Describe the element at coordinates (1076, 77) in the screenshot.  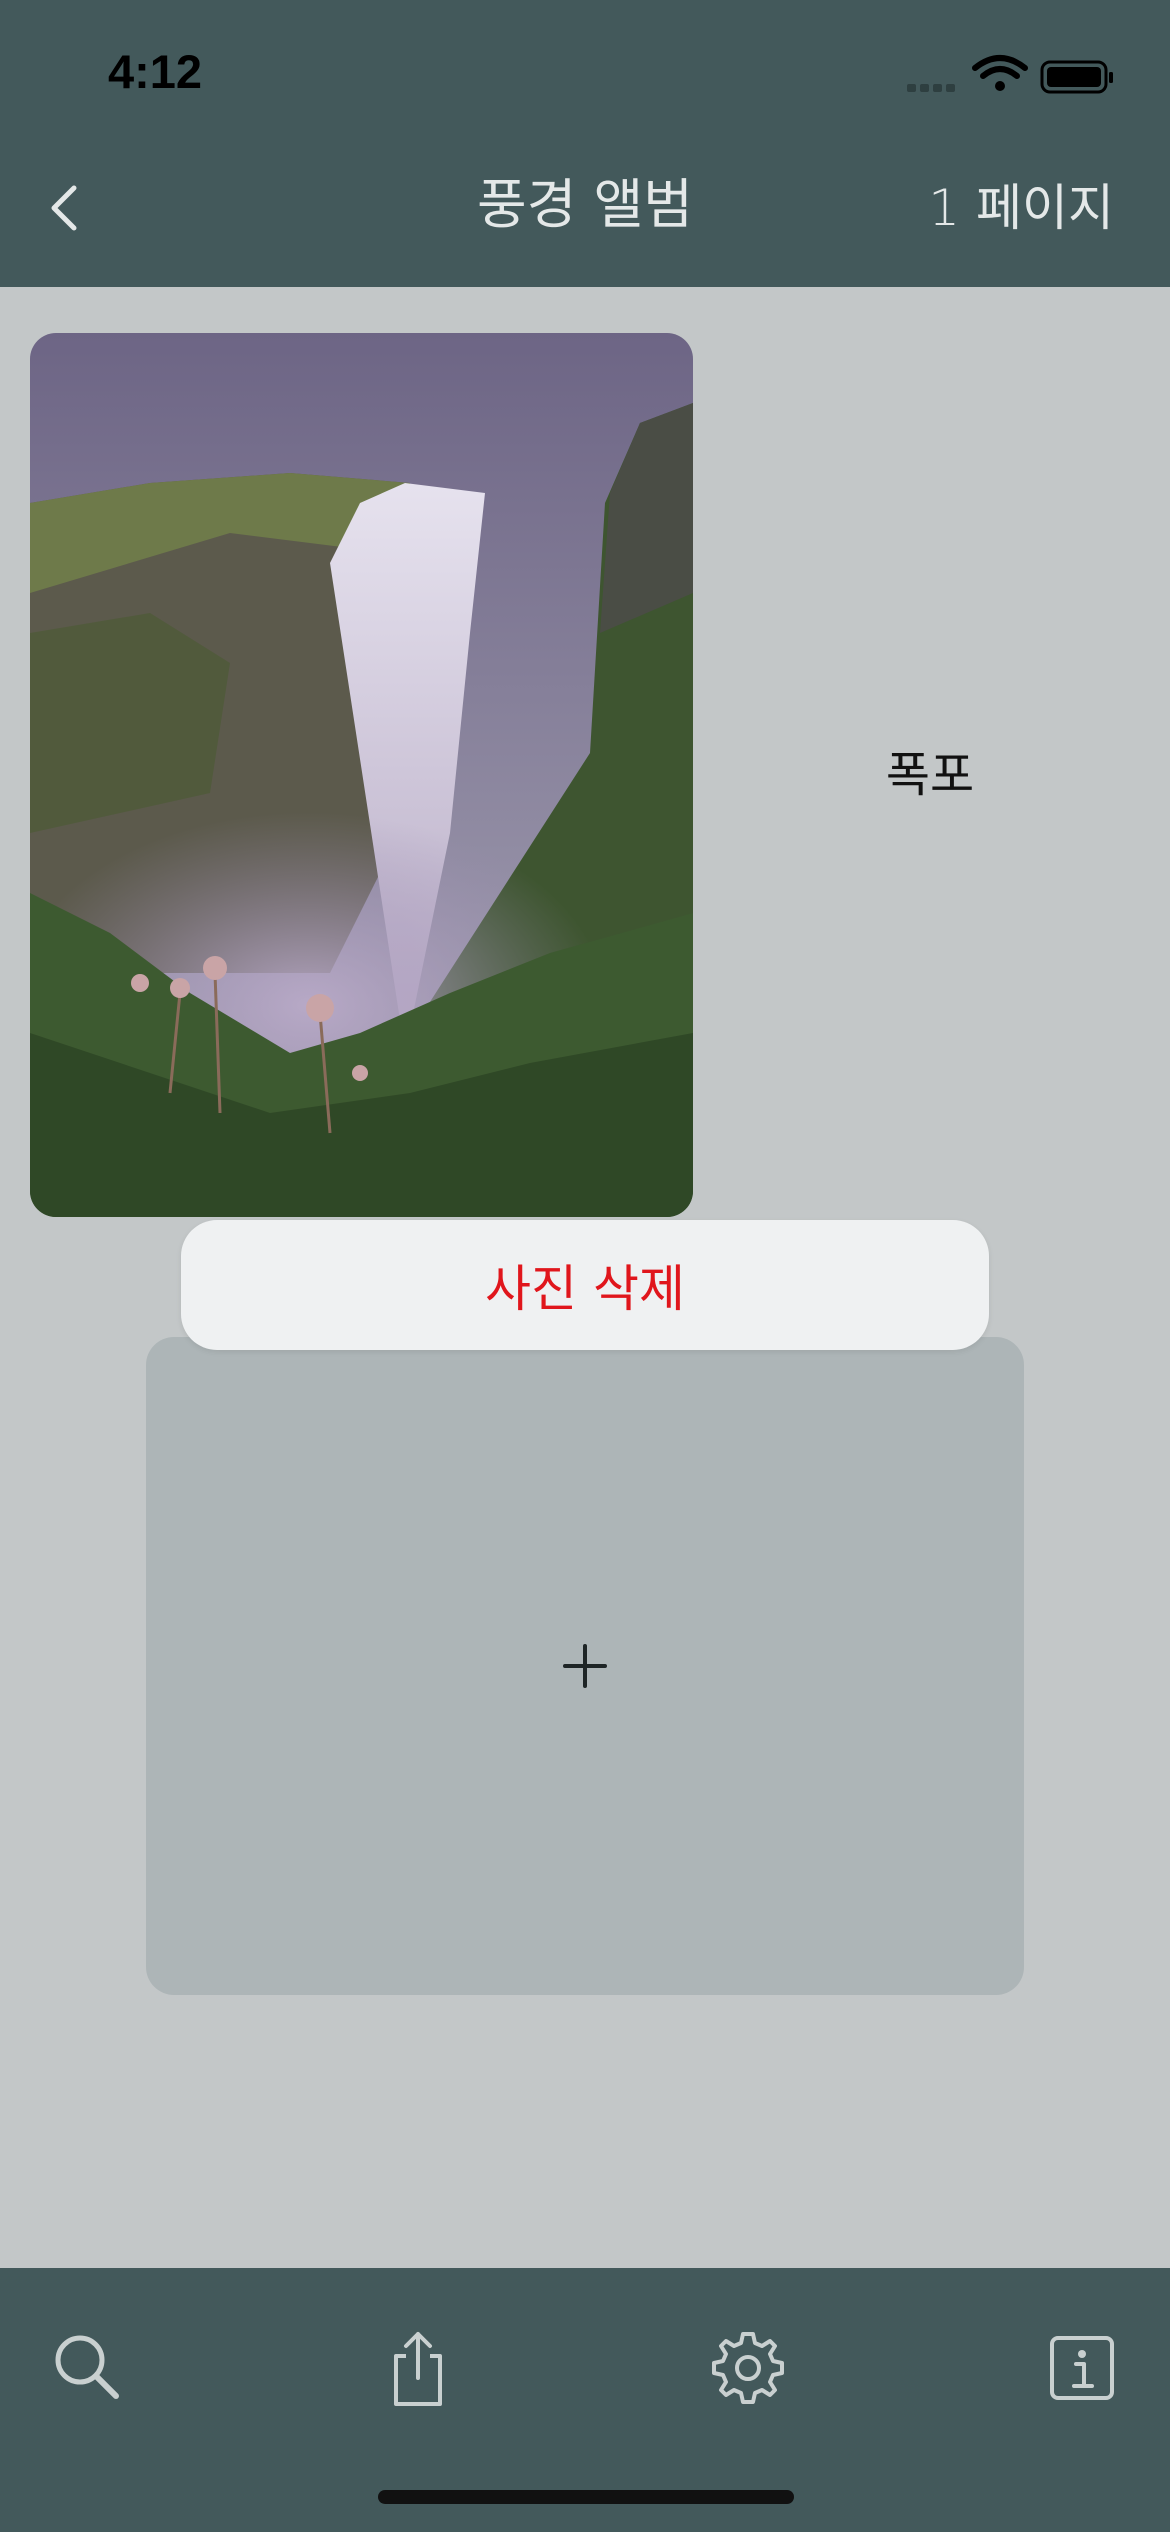
I see `battery-icon` at that location.